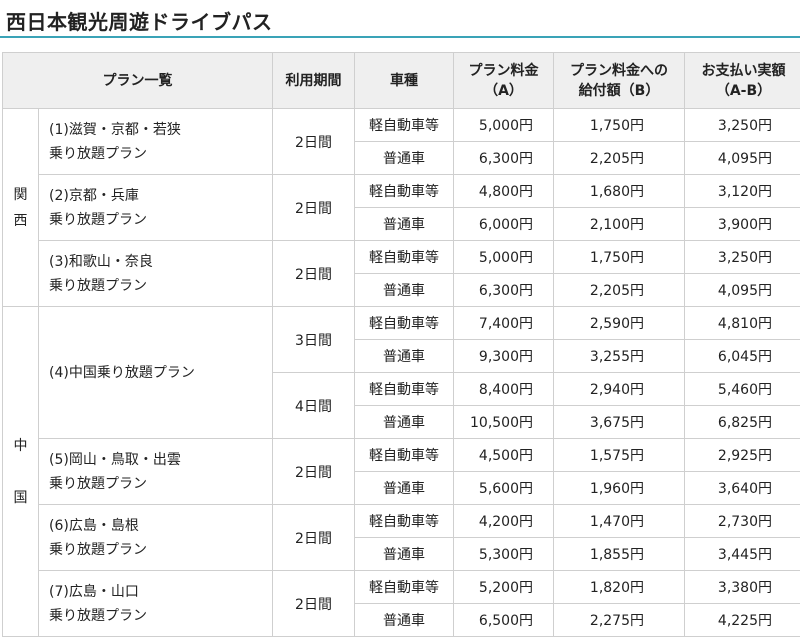 This screenshot has height=641, width=800. I want to click on payment-ab: 6,825円, so click(742, 422).